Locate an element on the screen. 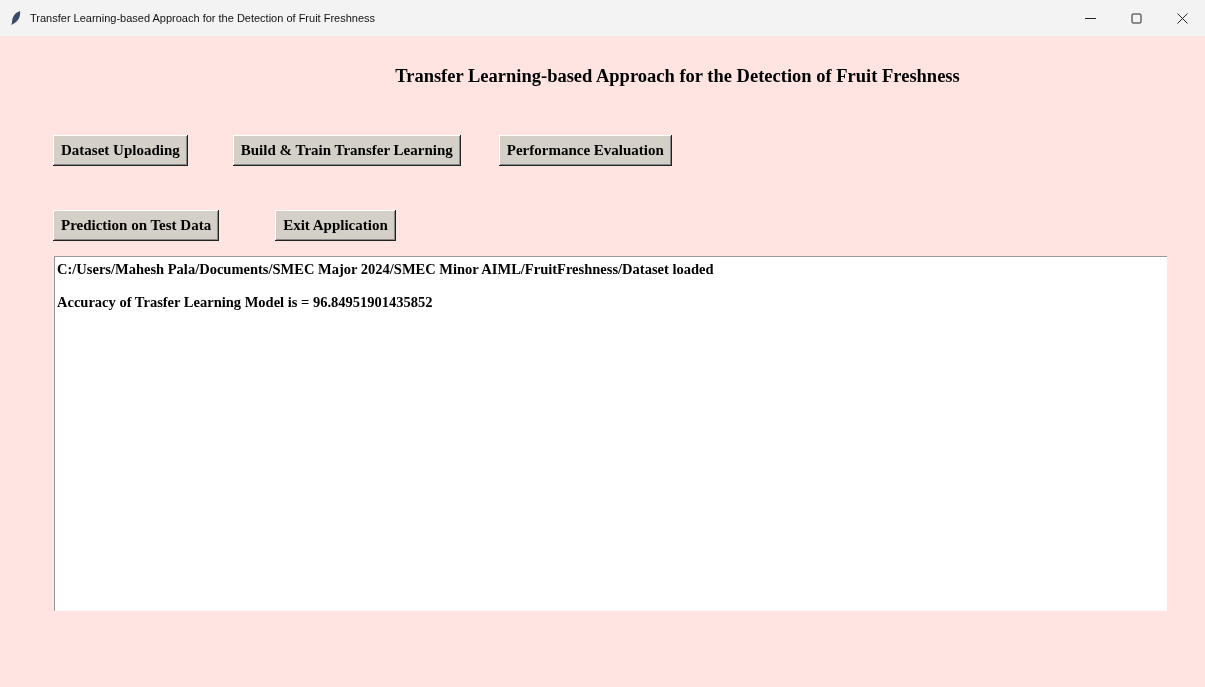  action-button: Performance Evaluation is located at coordinates (585, 150).